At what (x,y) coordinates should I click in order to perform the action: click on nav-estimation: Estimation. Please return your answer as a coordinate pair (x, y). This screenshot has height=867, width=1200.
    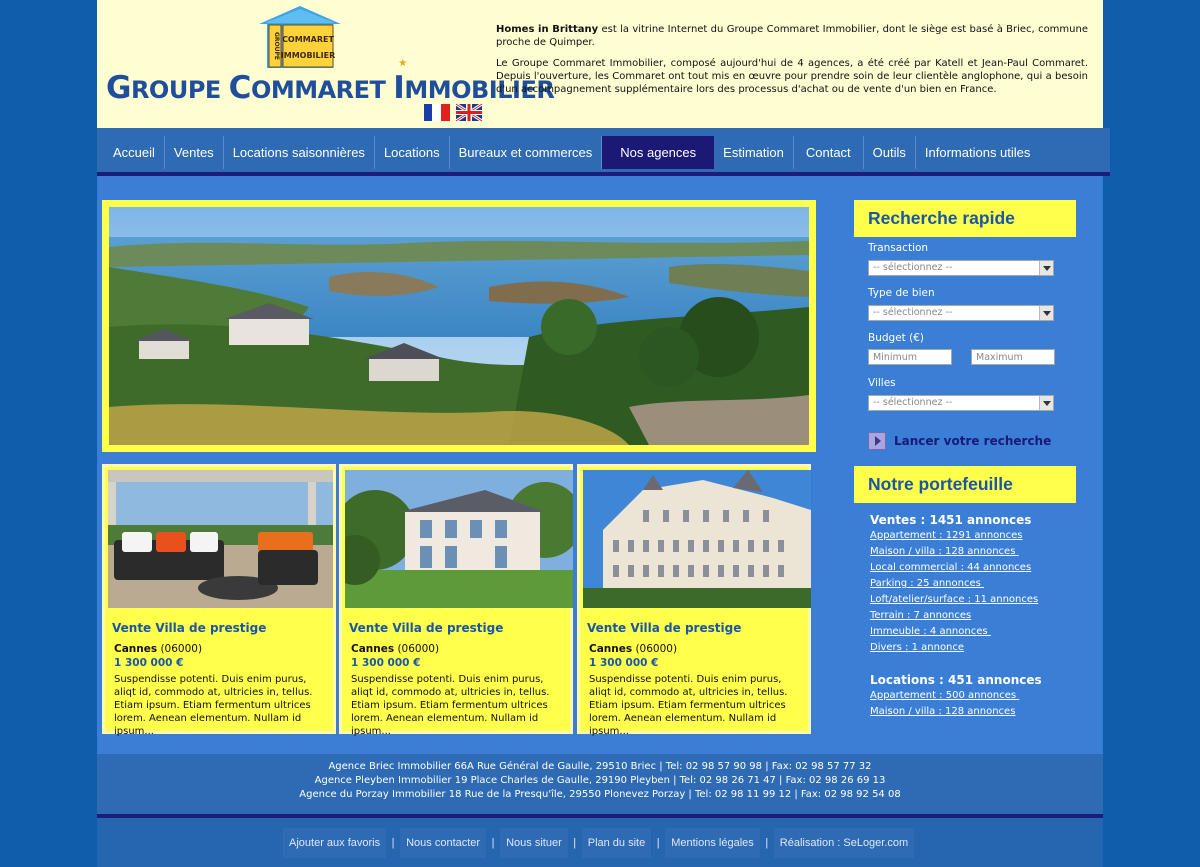
    Looking at the image, I should click on (754, 152).